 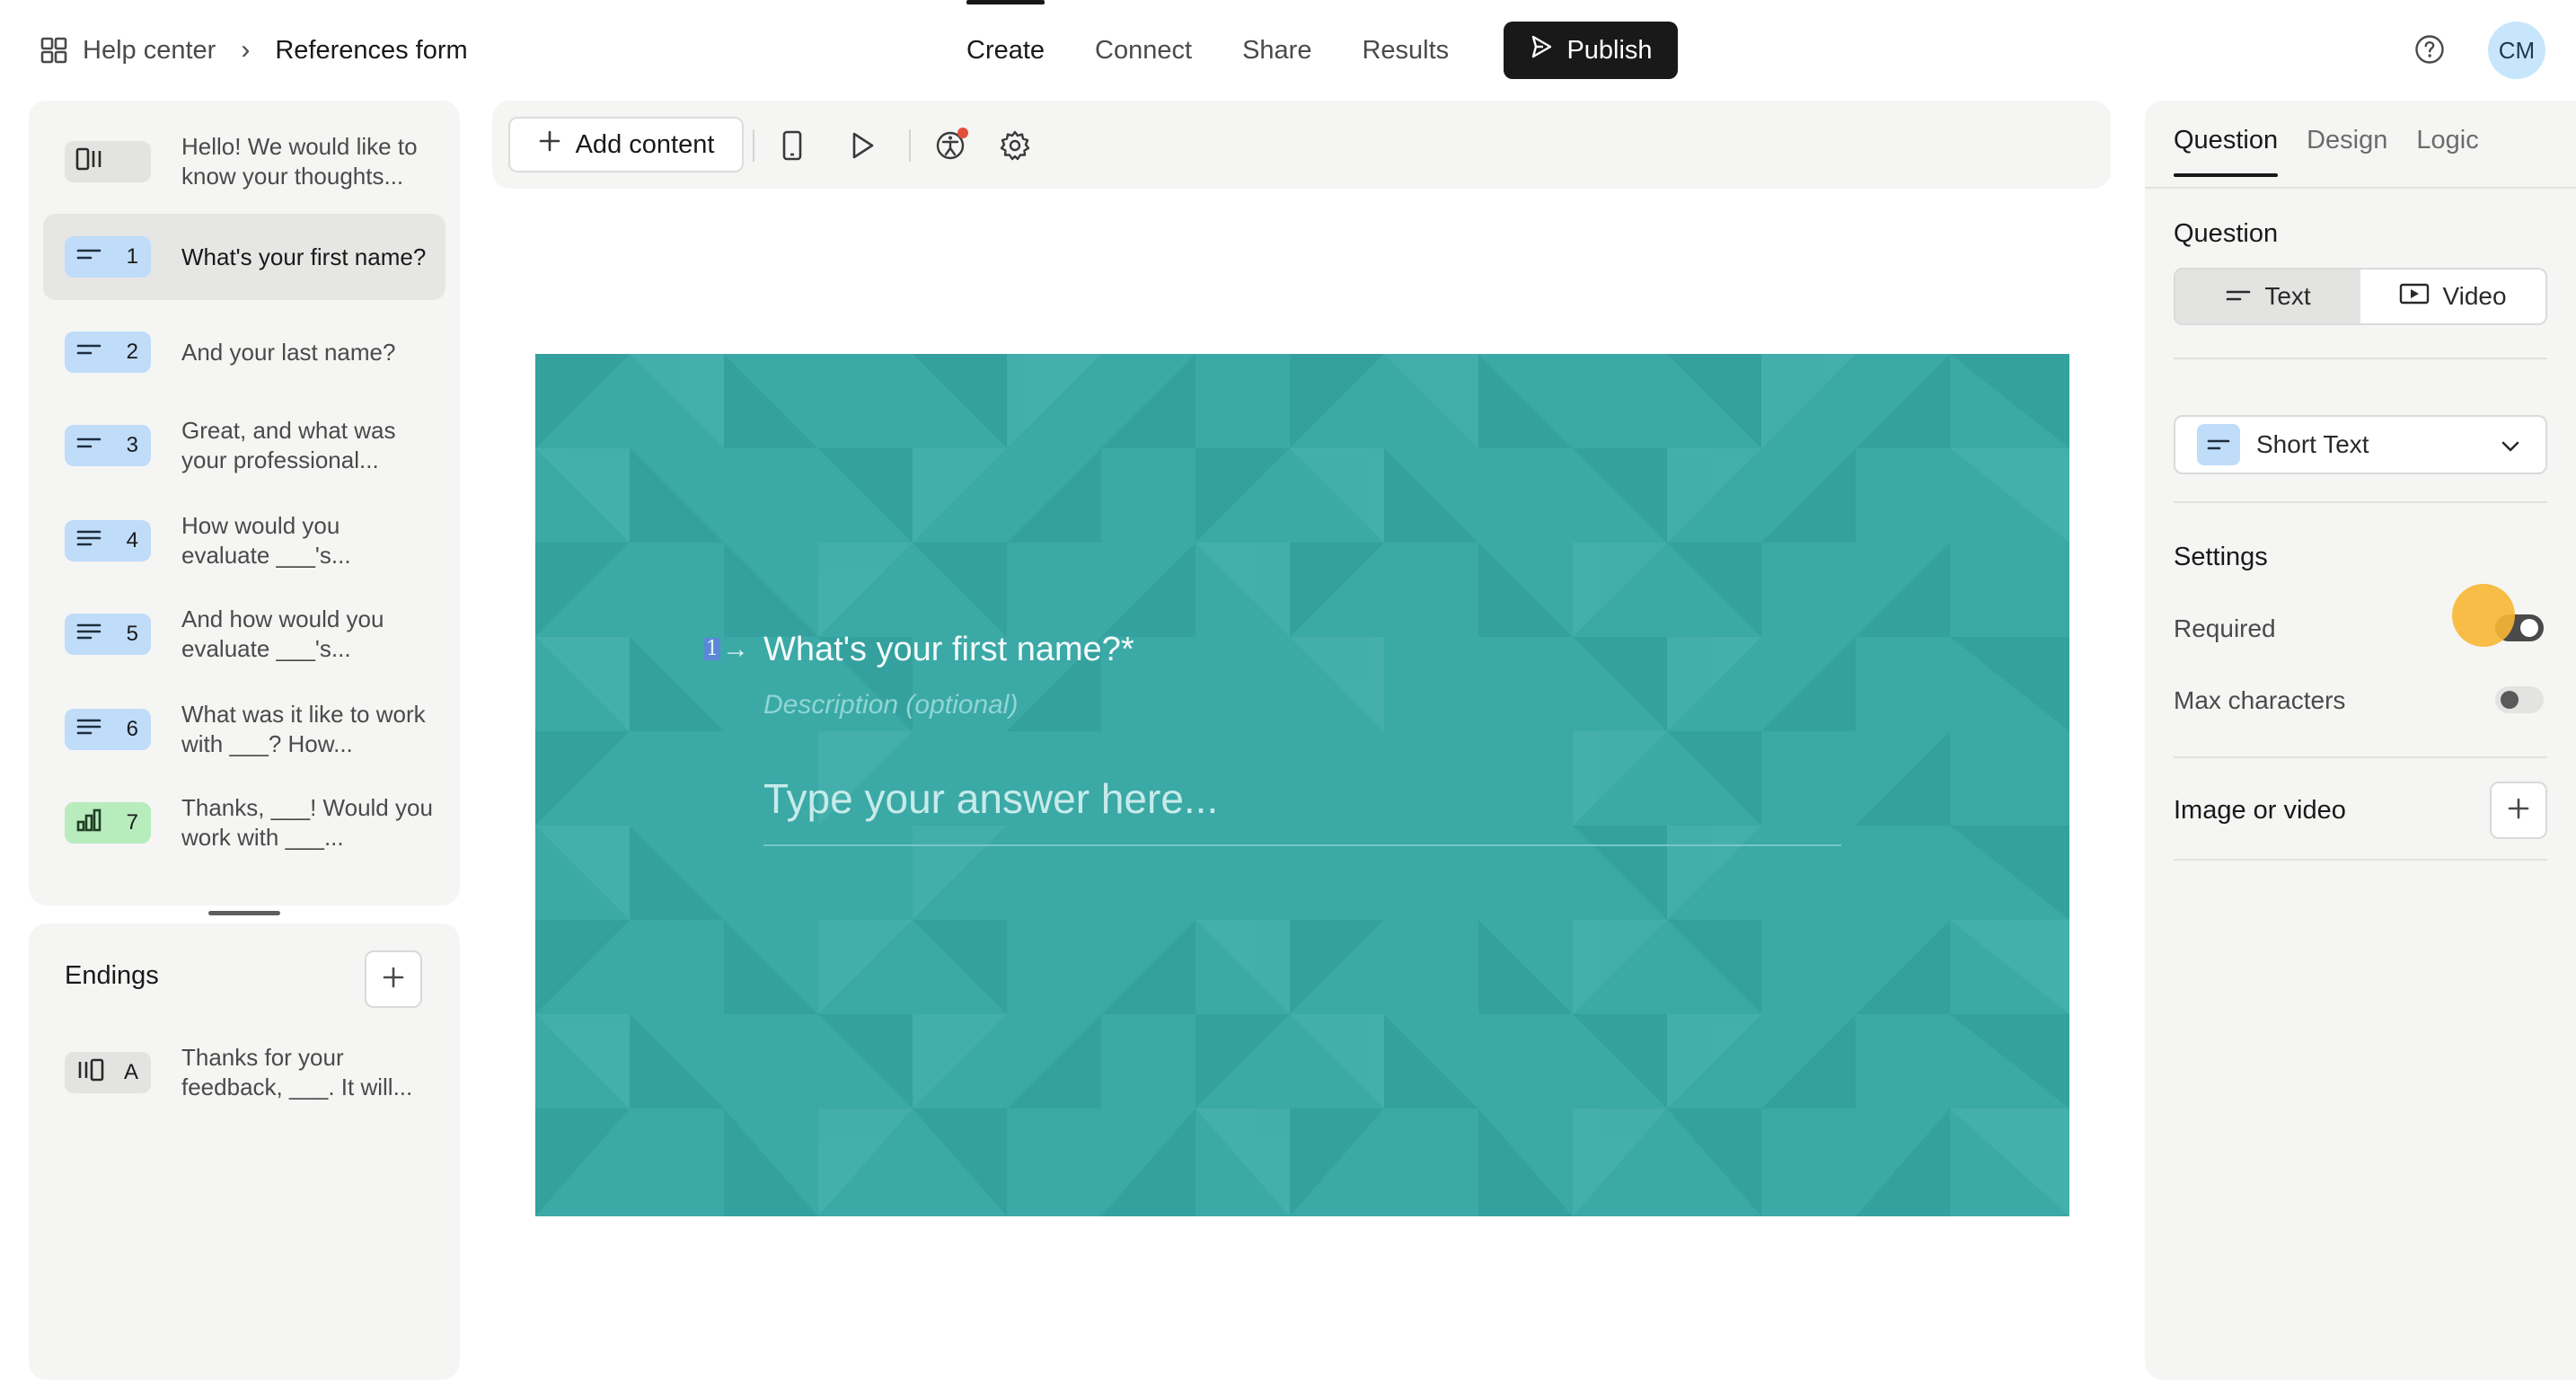 I want to click on mode-text-button: Text, so click(x=2267, y=296).